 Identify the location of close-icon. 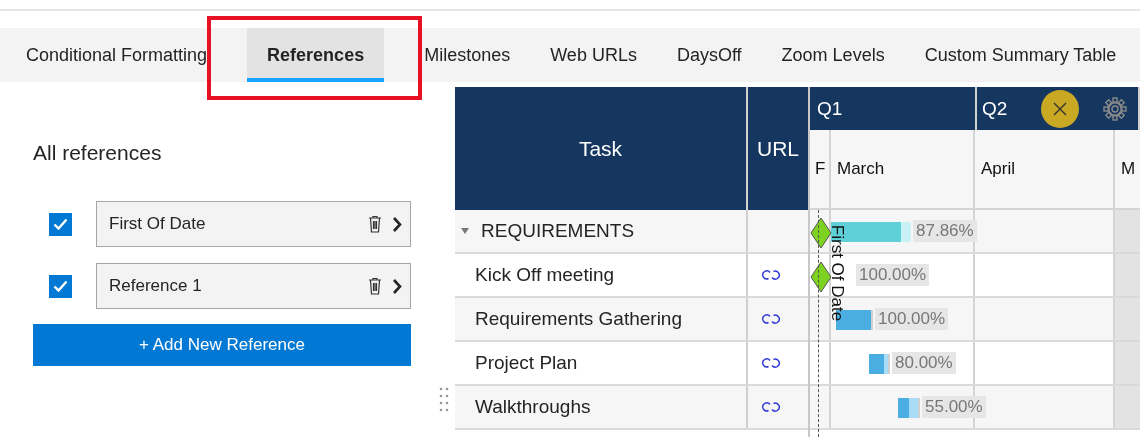
(1060, 109).